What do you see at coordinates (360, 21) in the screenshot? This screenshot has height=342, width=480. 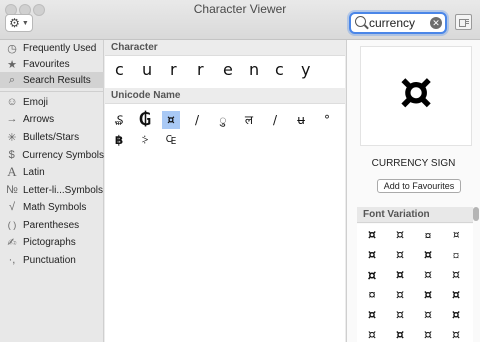 I see `search-icon` at bounding box center [360, 21].